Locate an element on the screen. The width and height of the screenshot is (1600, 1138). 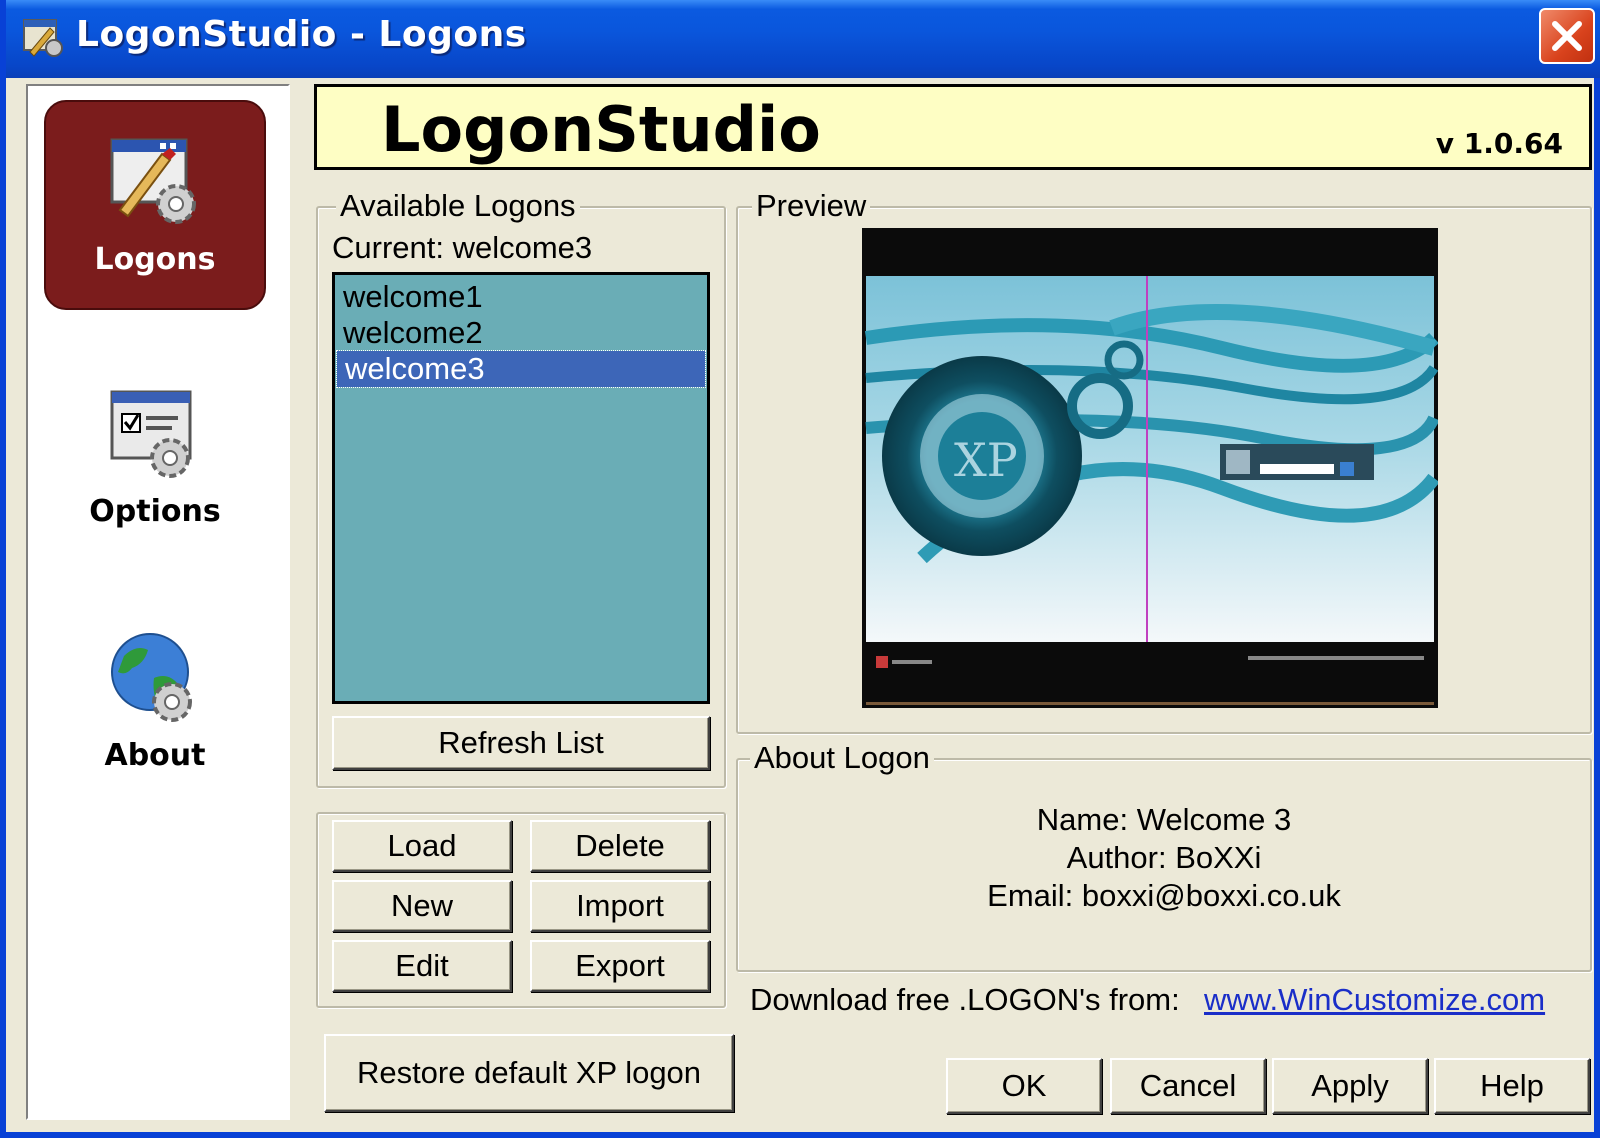
export-button: Export is located at coordinates (620, 966).